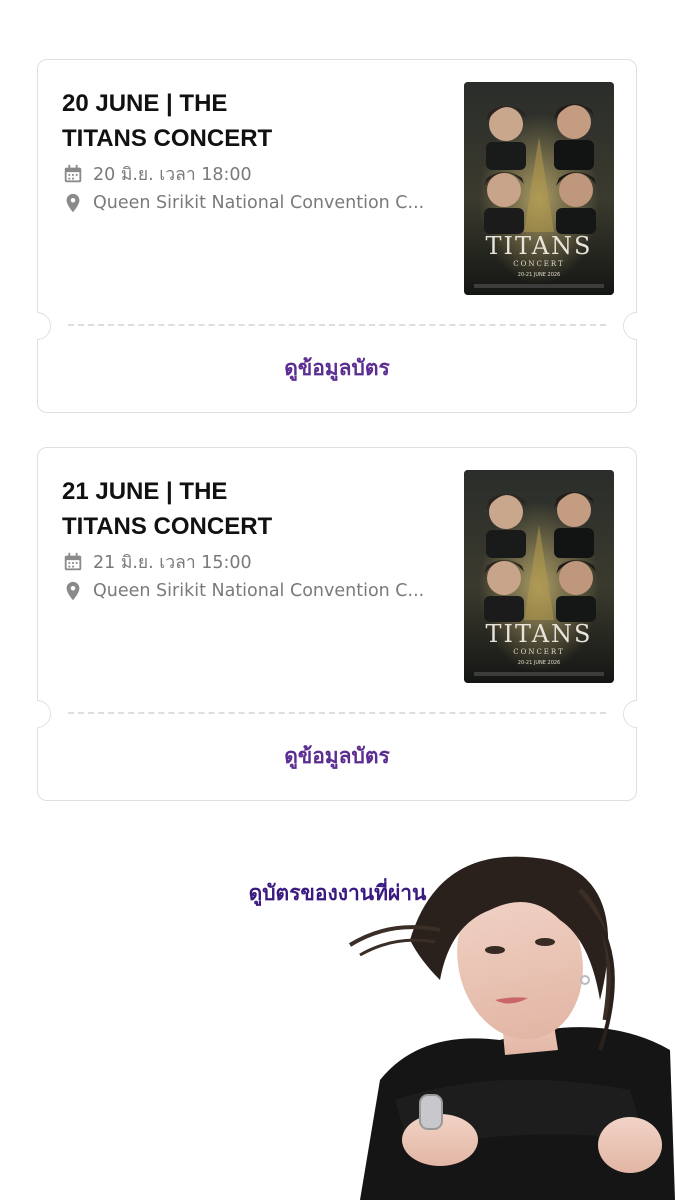 This screenshot has height=1200, width=675. What do you see at coordinates (145, 491) in the screenshot?
I see `event-title-line1: 21 JUNE | THE` at bounding box center [145, 491].